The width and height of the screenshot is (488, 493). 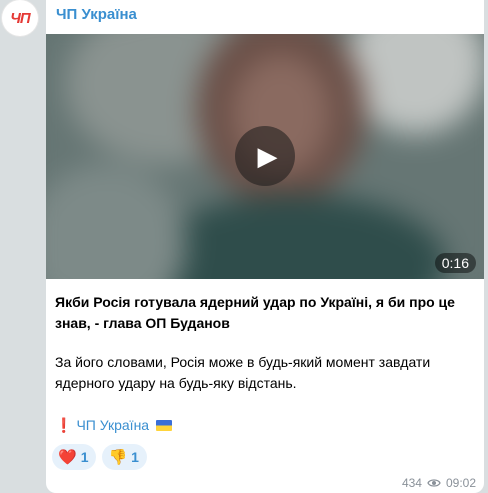 What do you see at coordinates (96, 14) in the screenshot?
I see `channel-name: ЧП Україна` at bounding box center [96, 14].